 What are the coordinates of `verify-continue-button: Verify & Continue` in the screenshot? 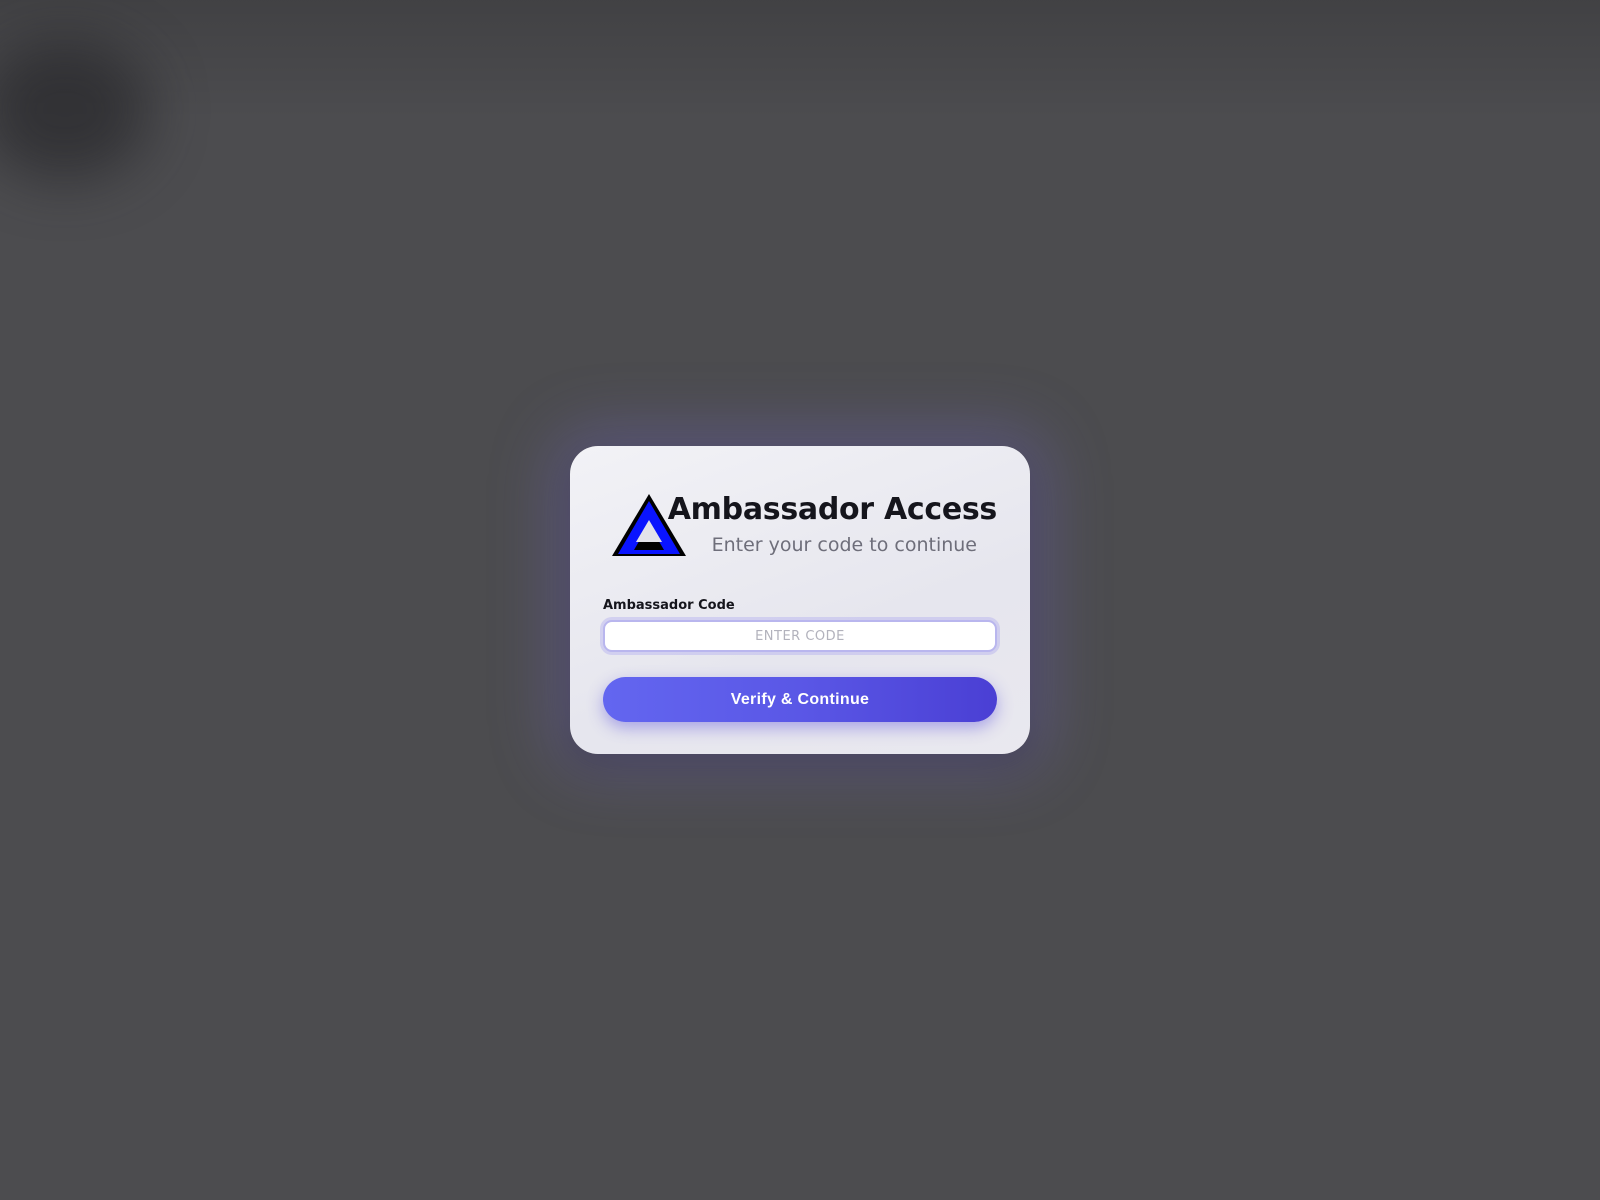 It's located at (800, 699).